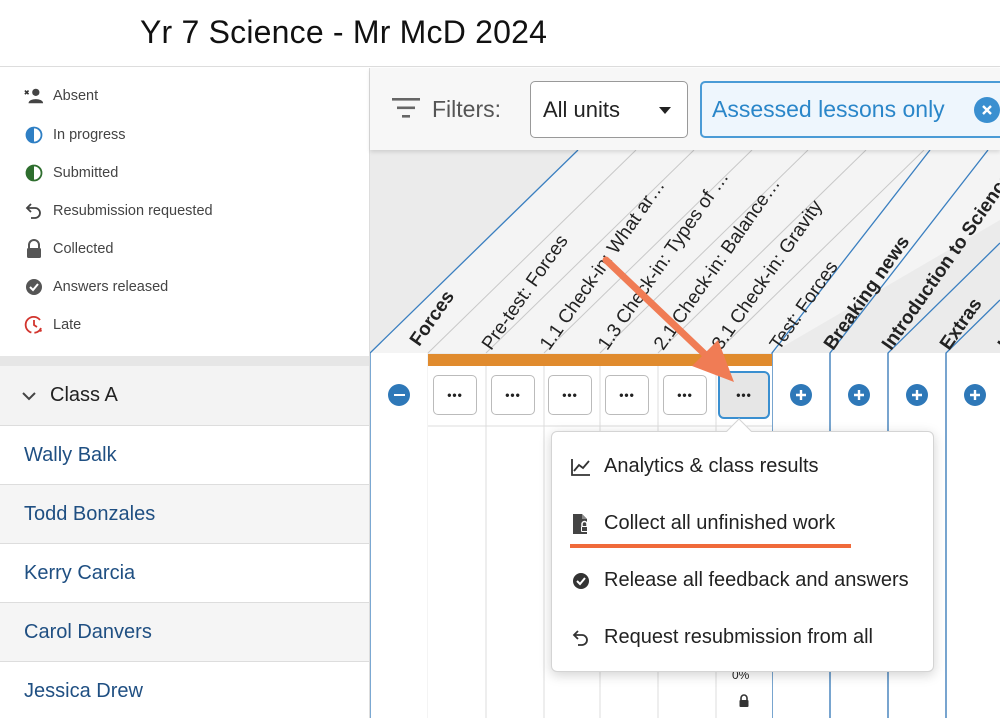 This screenshot has width=1000, height=718. Describe the element at coordinates (720, 523) in the screenshot. I see `menu-item-label: Collect all unfinished work` at that location.